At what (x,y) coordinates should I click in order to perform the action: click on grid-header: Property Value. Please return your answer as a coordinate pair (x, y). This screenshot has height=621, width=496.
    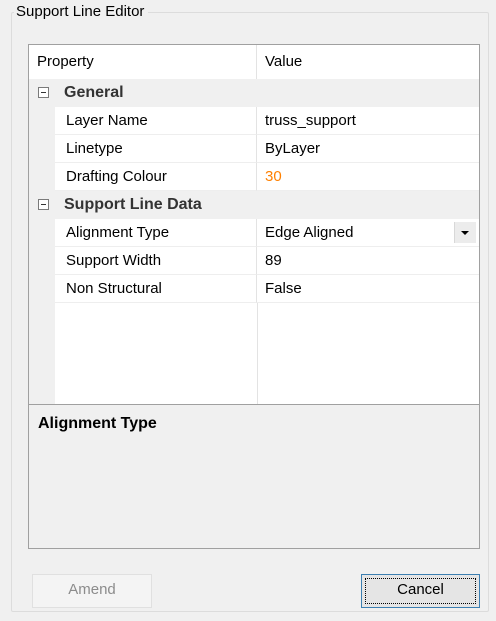
    Looking at the image, I should click on (254, 62).